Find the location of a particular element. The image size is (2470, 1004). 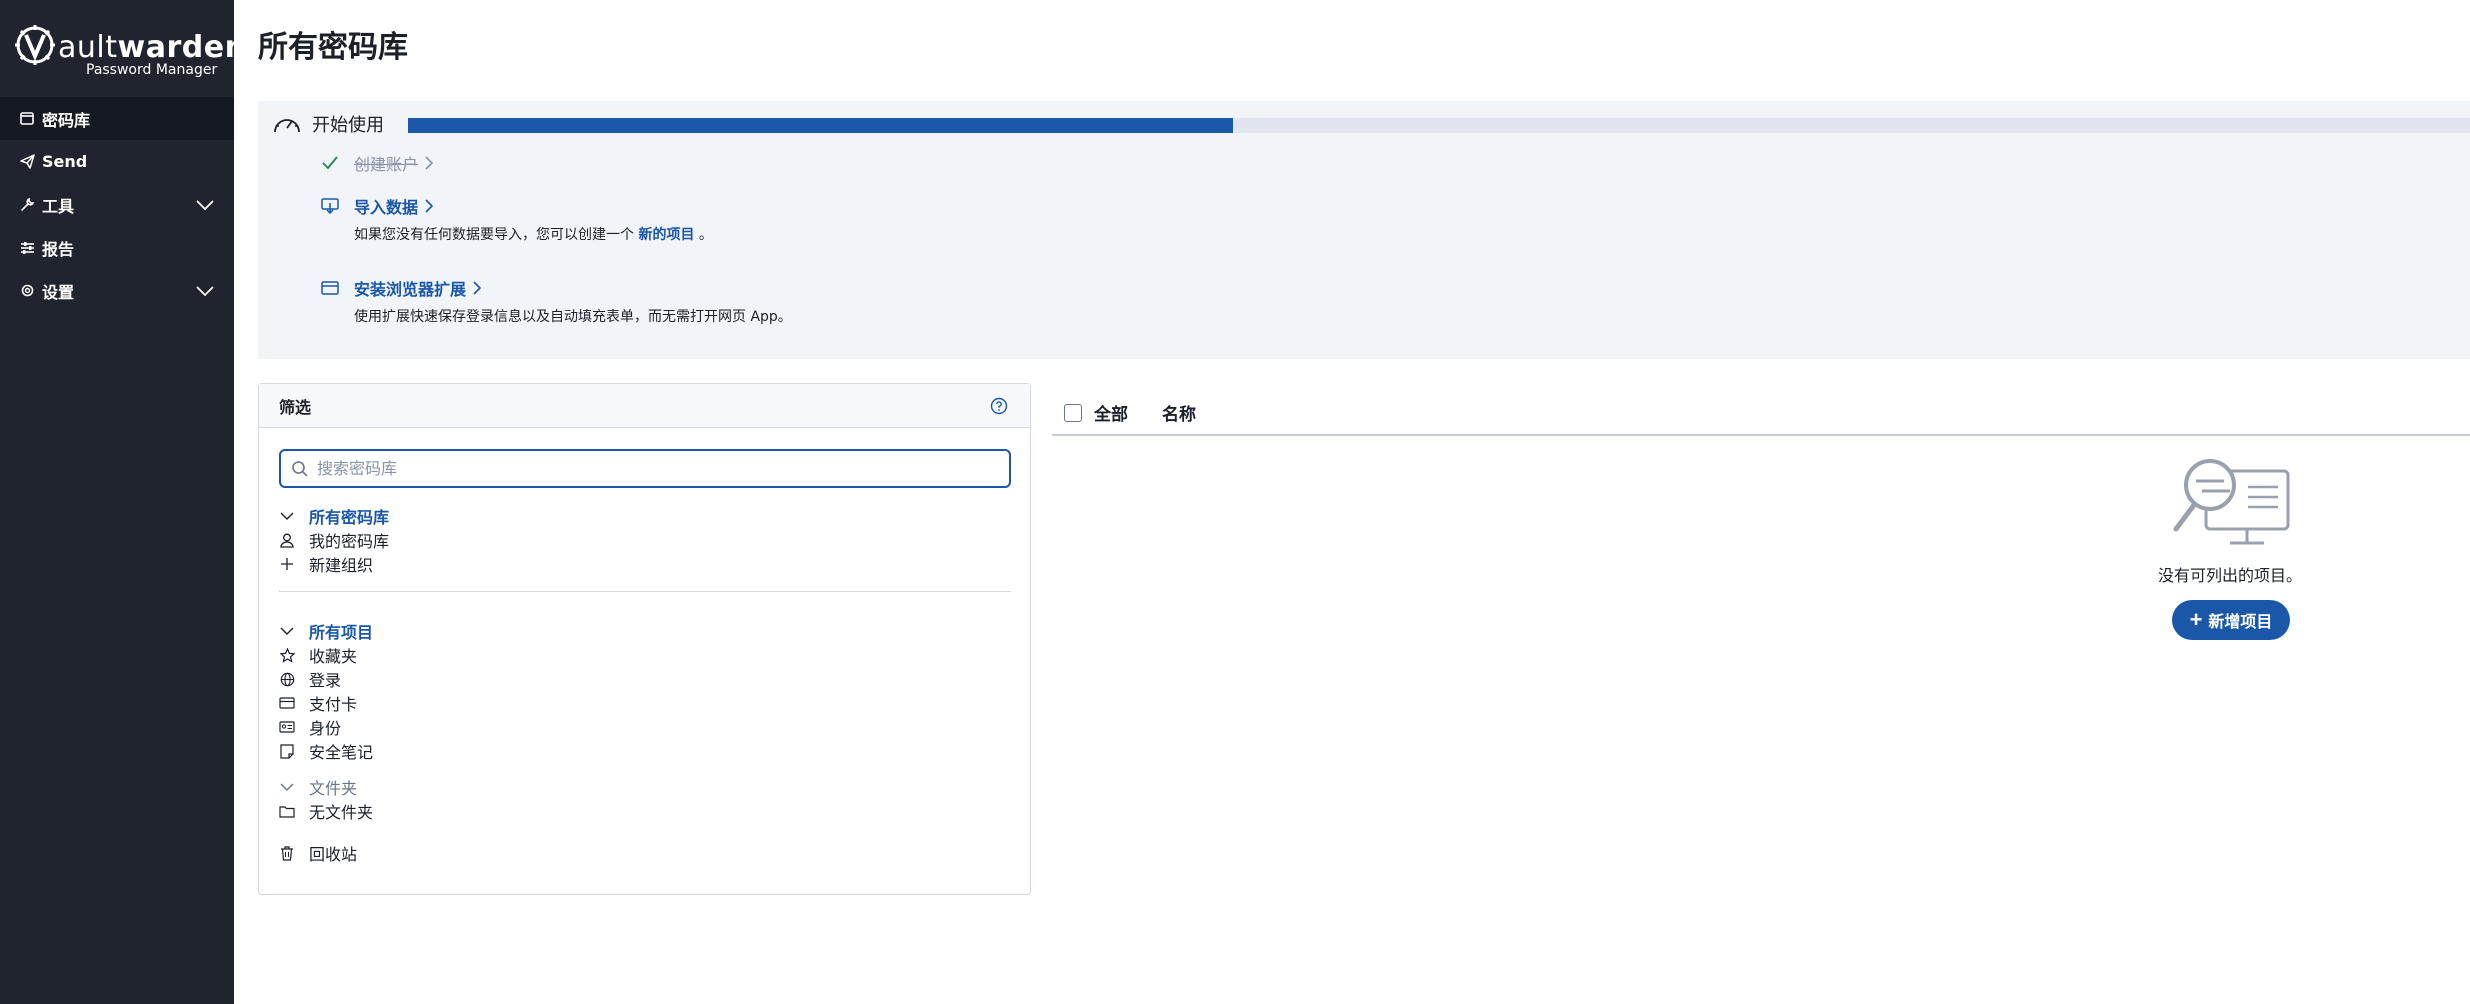

vaultwarden-logo: aultwarden Password Manager is located at coordinates (130, 52).